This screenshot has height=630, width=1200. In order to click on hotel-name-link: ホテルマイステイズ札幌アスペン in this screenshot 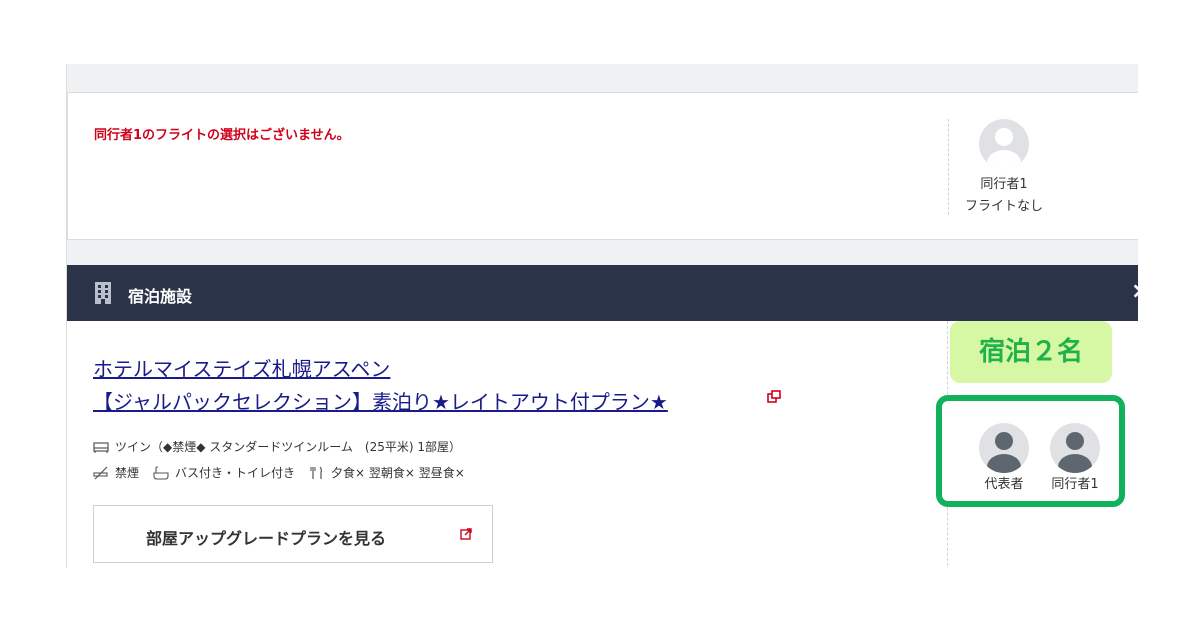, I will do `click(241, 367)`.